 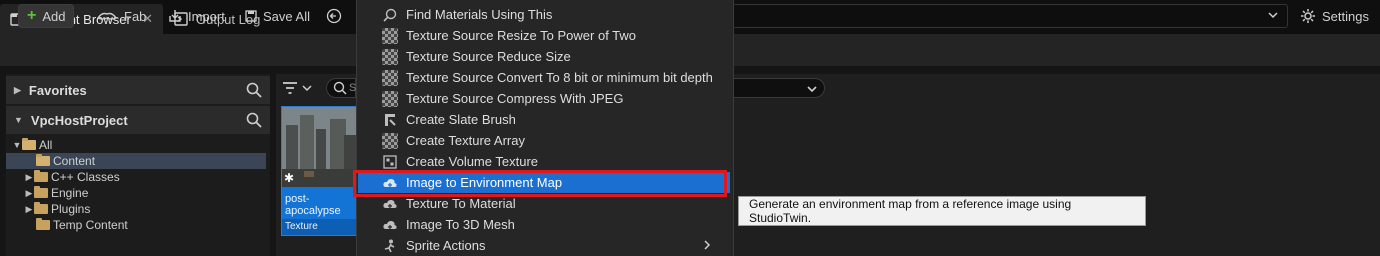 I want to click on menu-item-resize-power-of-two: Texture Source Resize To Power of Two, so click(x=544, y=35).